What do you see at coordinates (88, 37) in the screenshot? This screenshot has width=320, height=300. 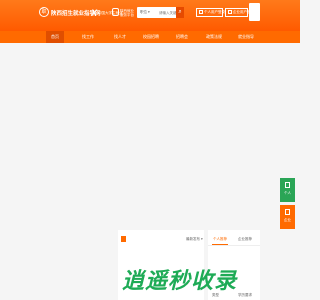 I see `nav-item-jobs: 找工作` at bounding box center [88, 37].